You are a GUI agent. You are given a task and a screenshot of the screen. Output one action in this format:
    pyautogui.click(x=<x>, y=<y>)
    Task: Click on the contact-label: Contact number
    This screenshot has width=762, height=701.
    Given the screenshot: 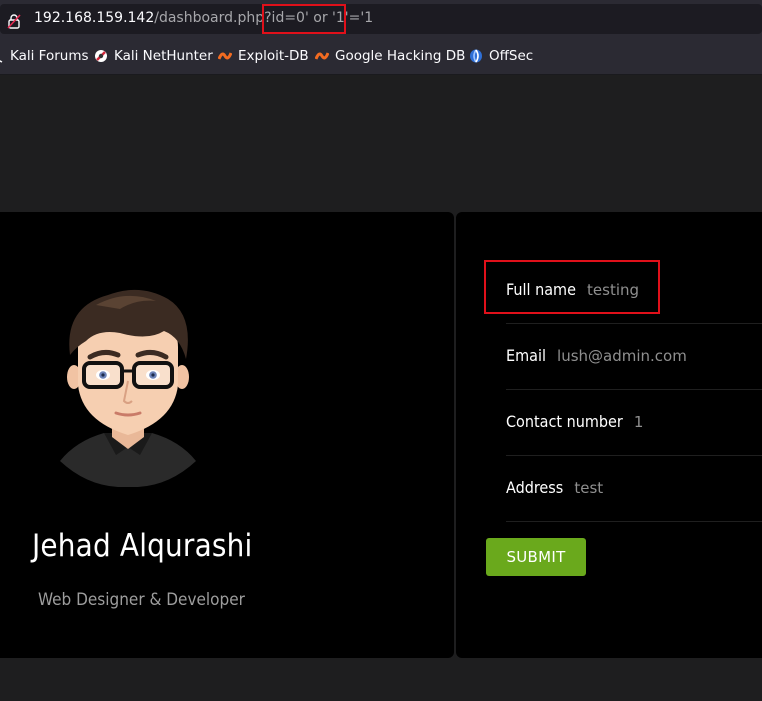 What is the action you would take?
    pyautogui.click(x=564, y=421)
    